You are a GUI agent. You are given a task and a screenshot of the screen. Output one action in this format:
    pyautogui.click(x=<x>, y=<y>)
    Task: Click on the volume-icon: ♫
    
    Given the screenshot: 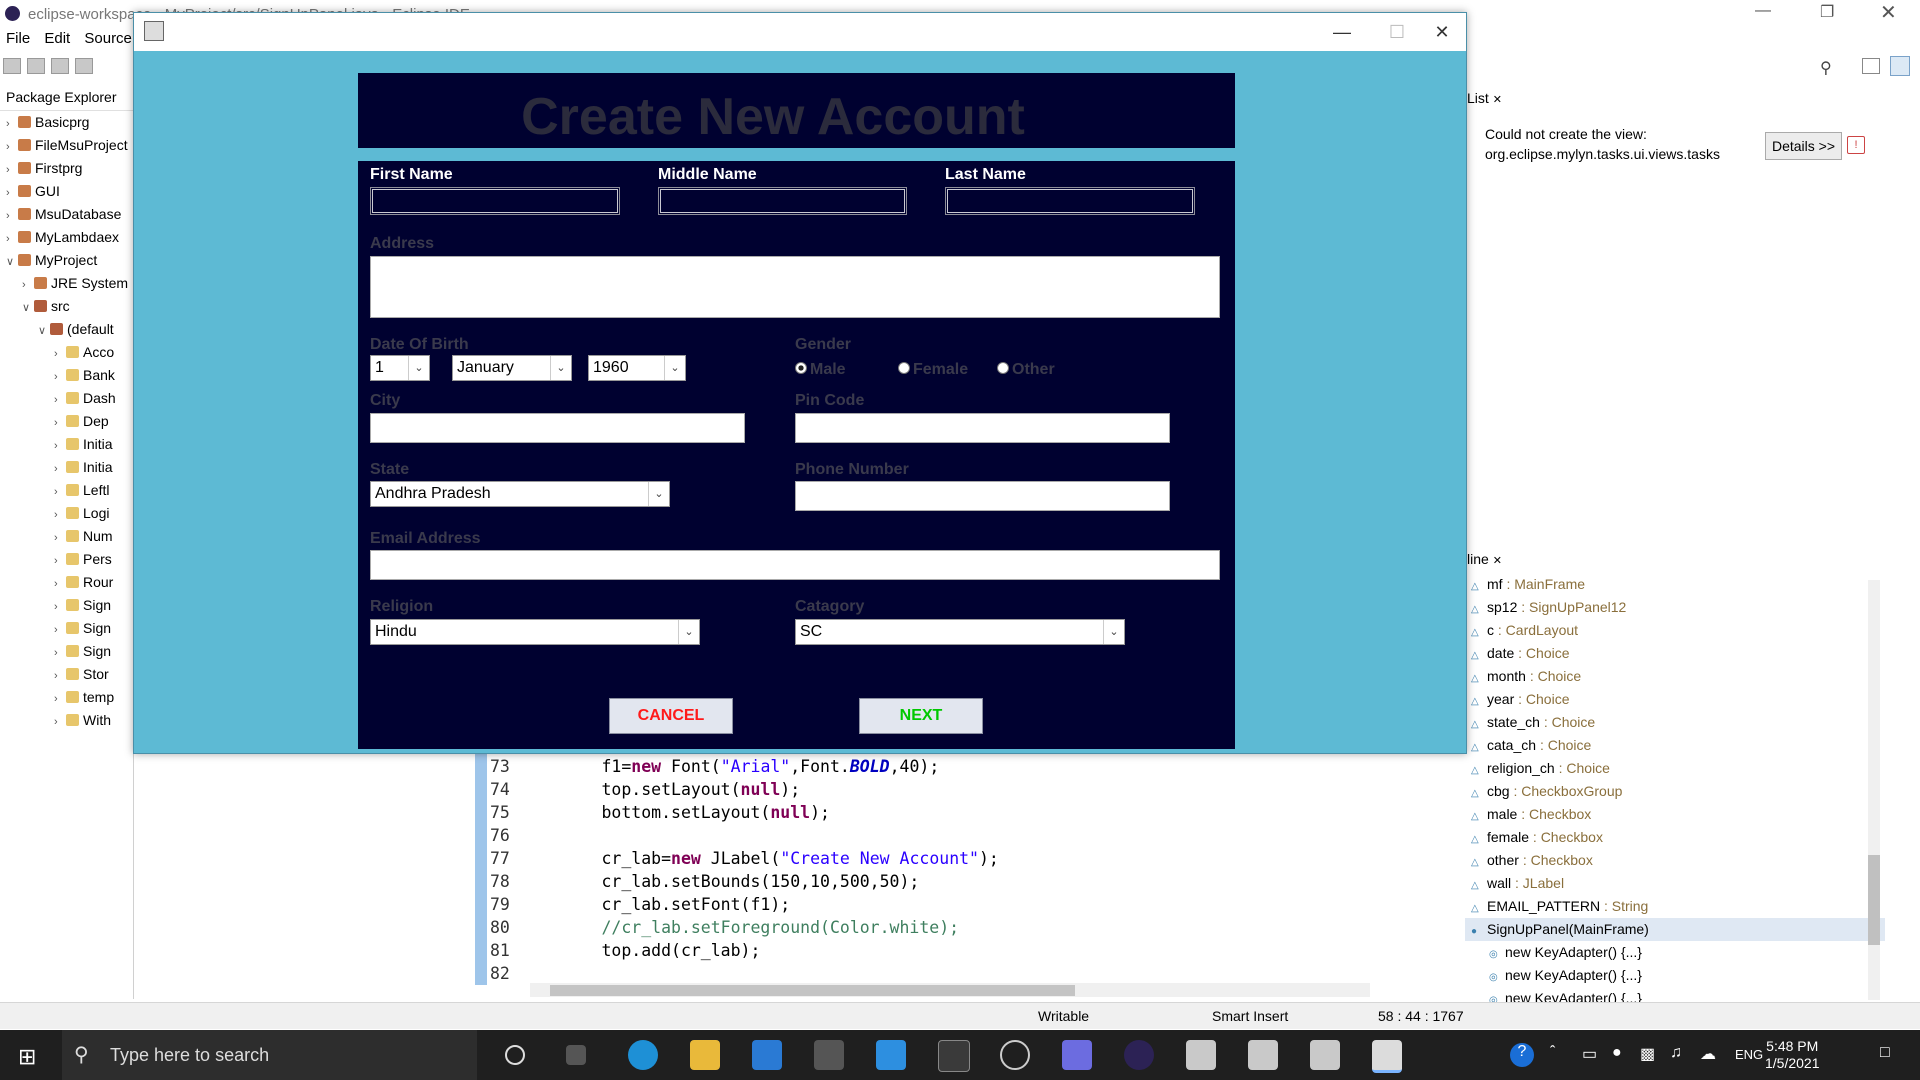 What is the action you would take?
    pyautogui.click(x=1676, y=1053)
    